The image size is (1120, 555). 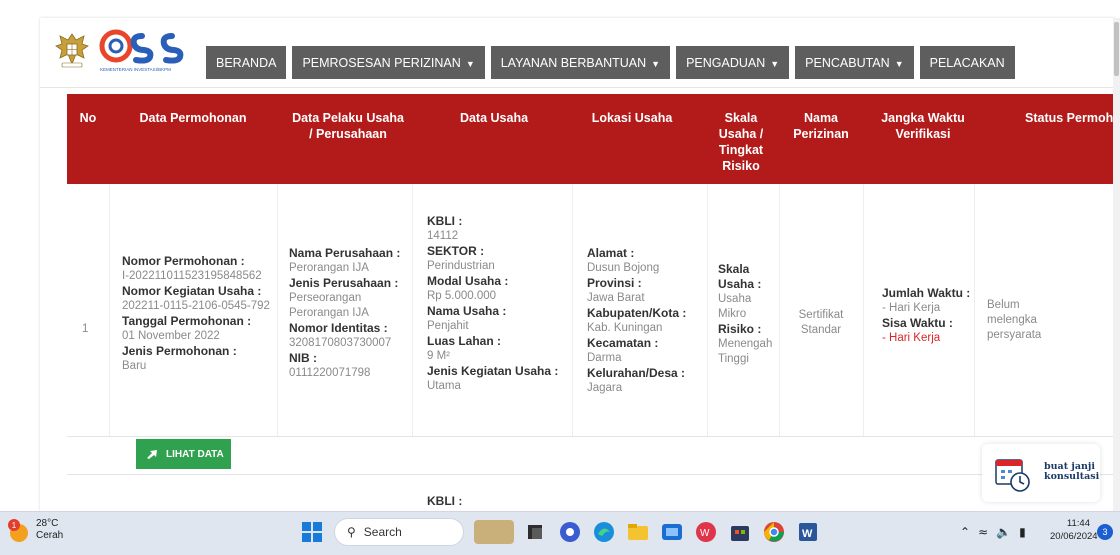 I want to click on taskbar-apps: ⚲ Search W W, so click(x=560, y=532).